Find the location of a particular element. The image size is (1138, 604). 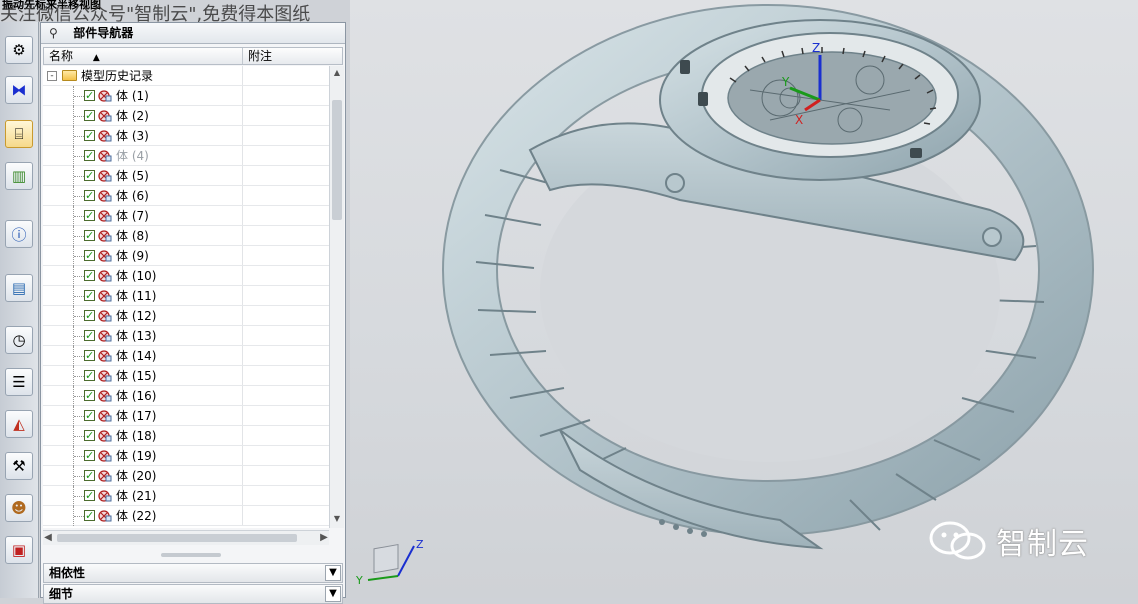

tree-body-row: ✓ 体 (1) is located at coordinates (186, 96).